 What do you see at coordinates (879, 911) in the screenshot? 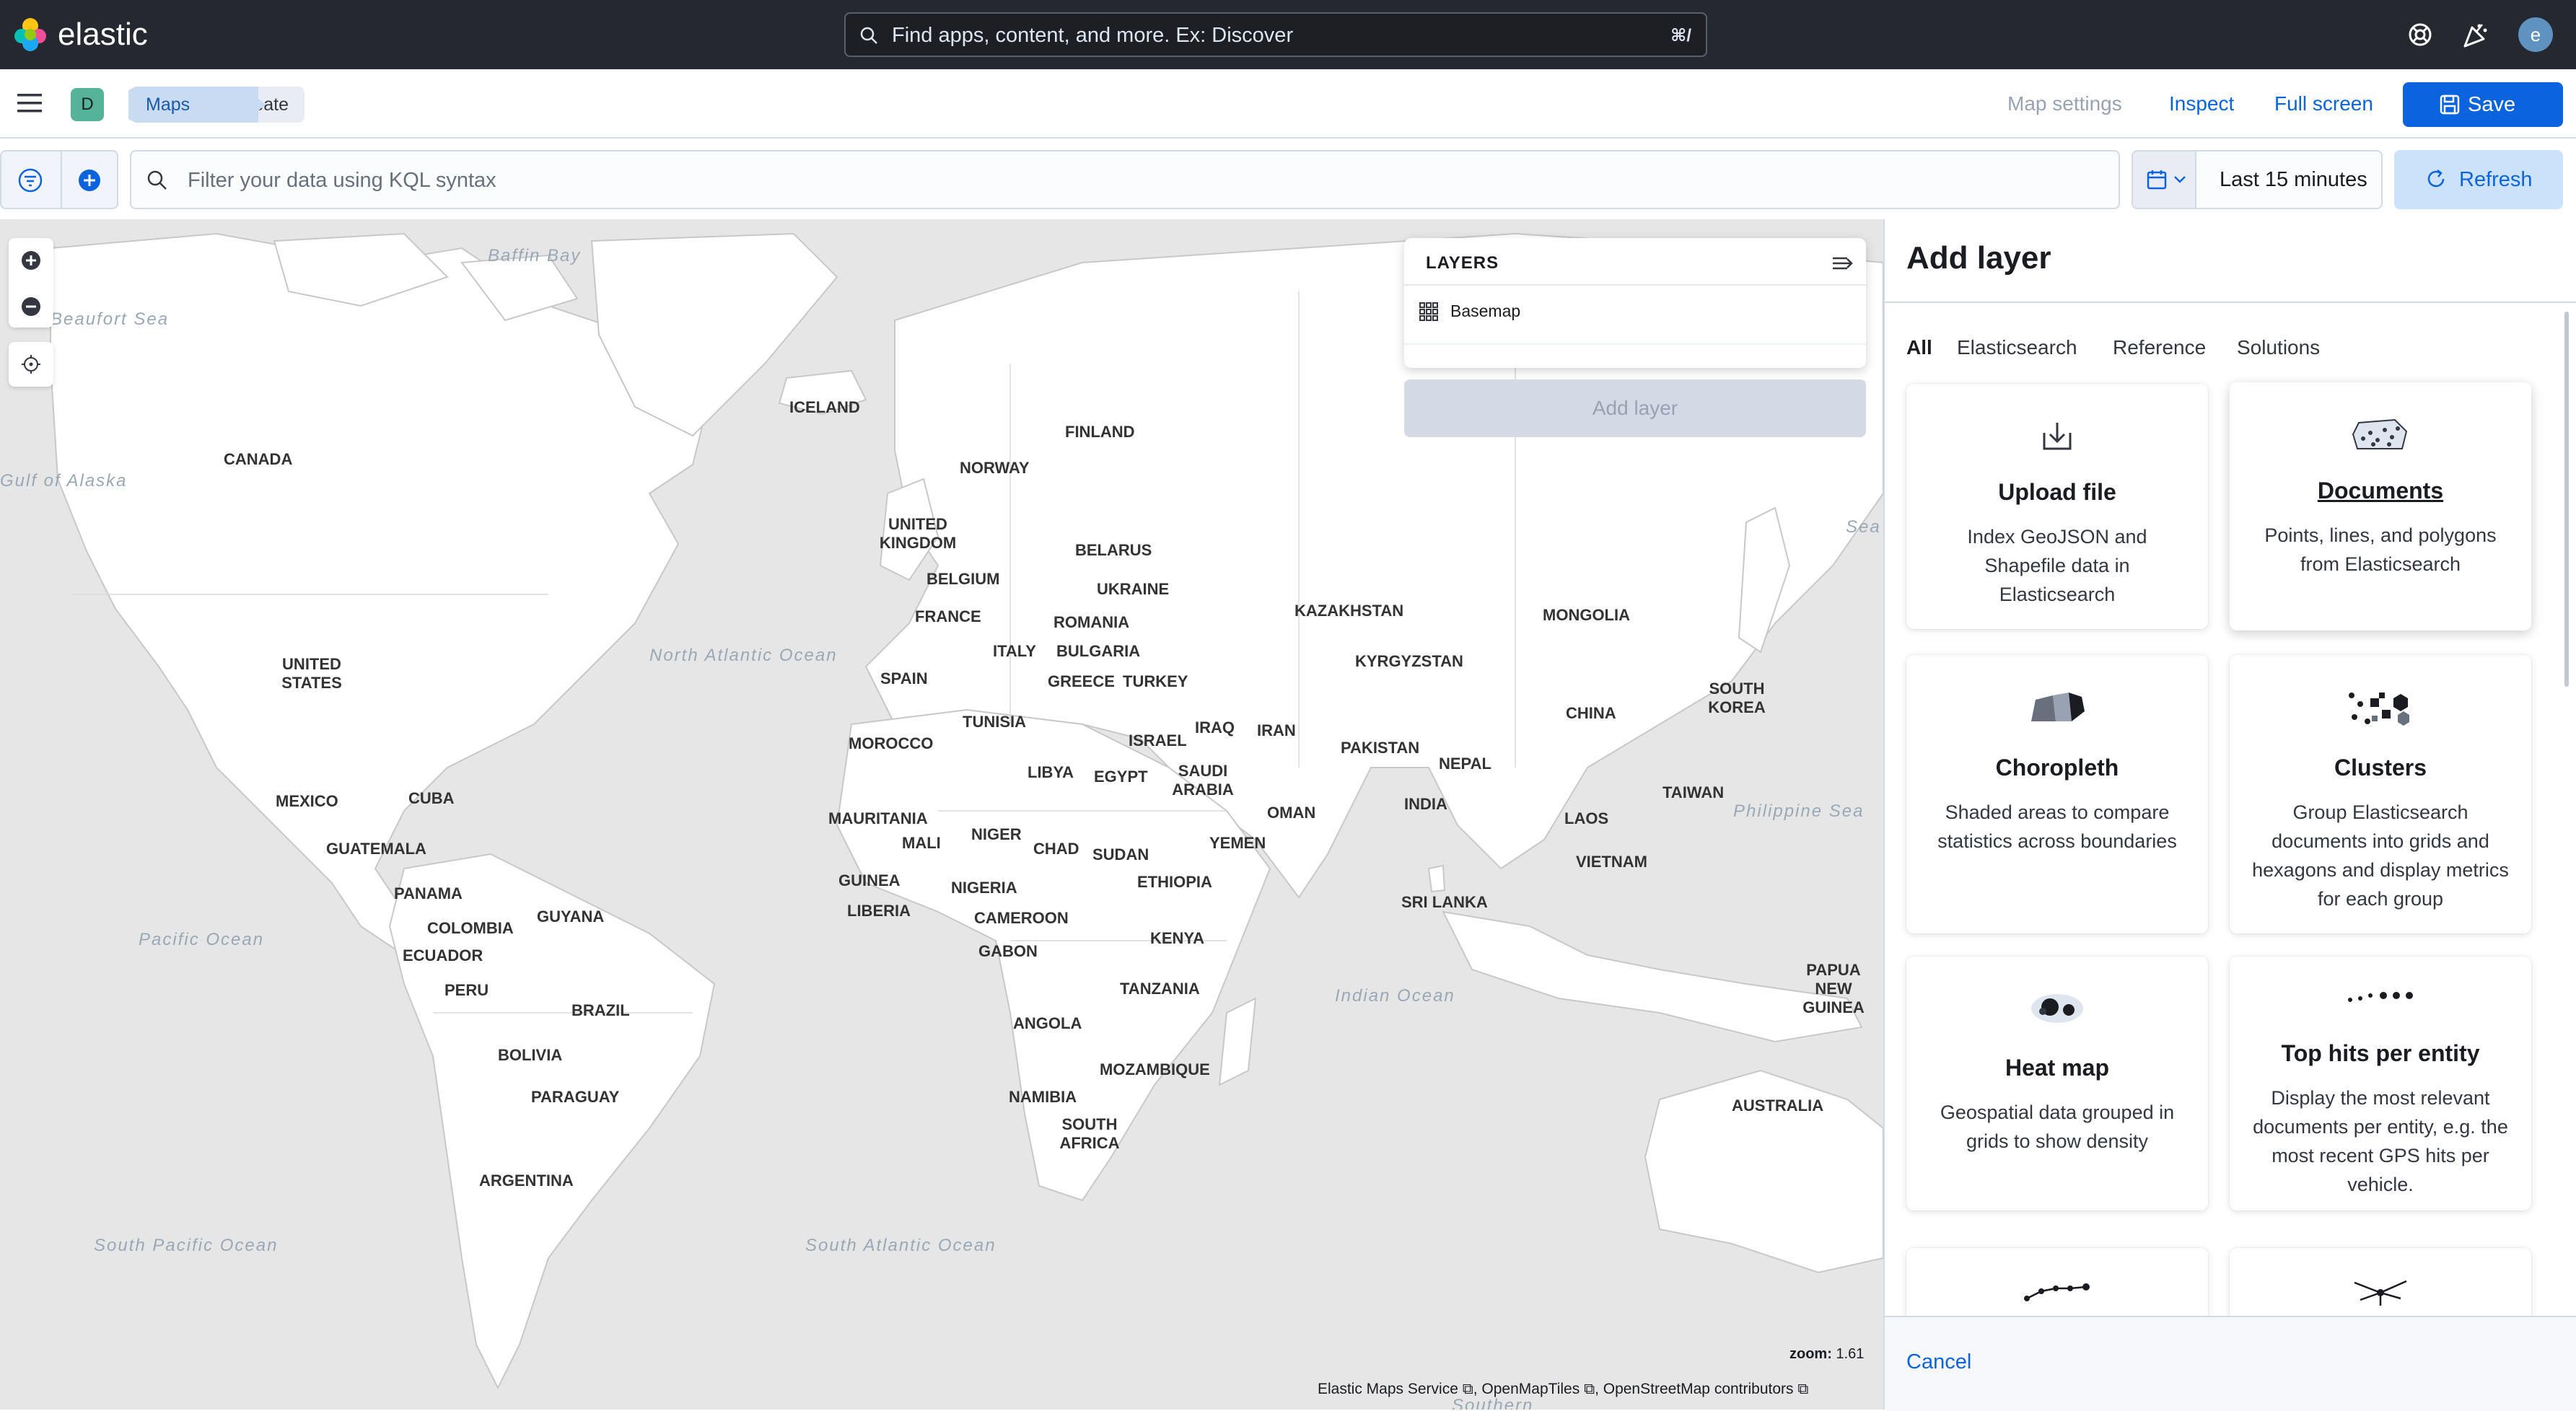
I see `country-label: LIBERIA` at bounding box center [879, 911].